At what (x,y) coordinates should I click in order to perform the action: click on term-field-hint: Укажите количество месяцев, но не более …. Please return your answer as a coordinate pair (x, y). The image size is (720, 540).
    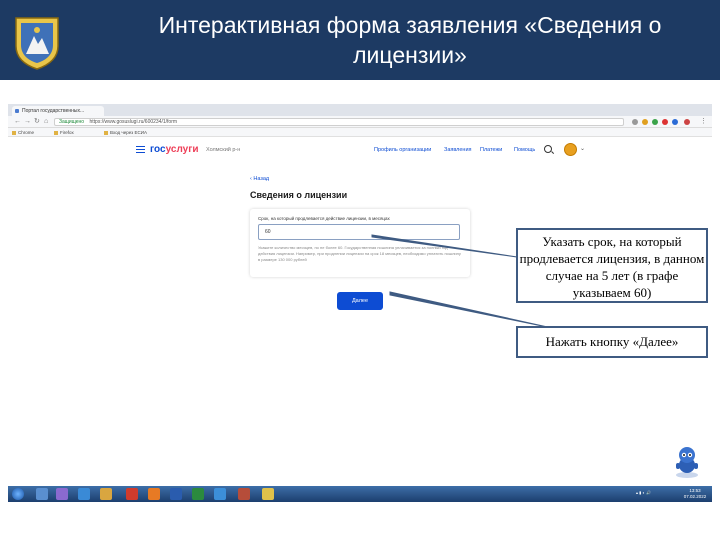
    Looking at the image, I should click on (359, 253).